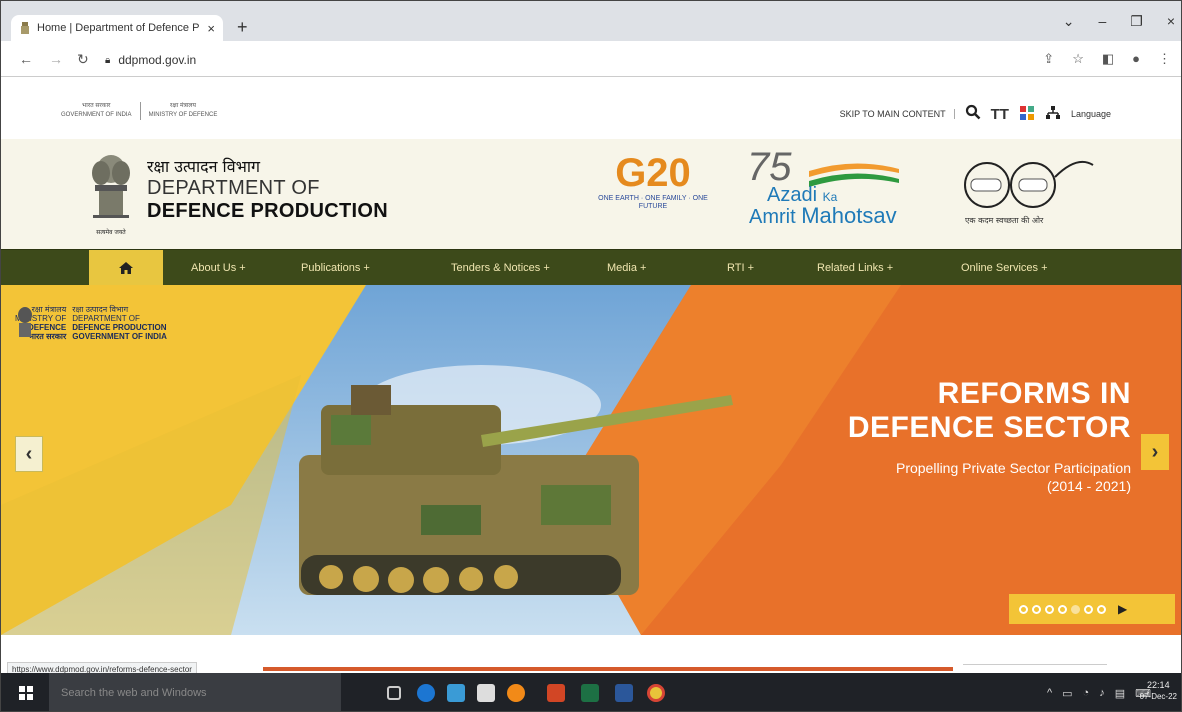 This screenshot has width=1182, height=712. Describe the element at coordinates (1053, 114) in the screenshot. I see `sitemap-icon` at that location.